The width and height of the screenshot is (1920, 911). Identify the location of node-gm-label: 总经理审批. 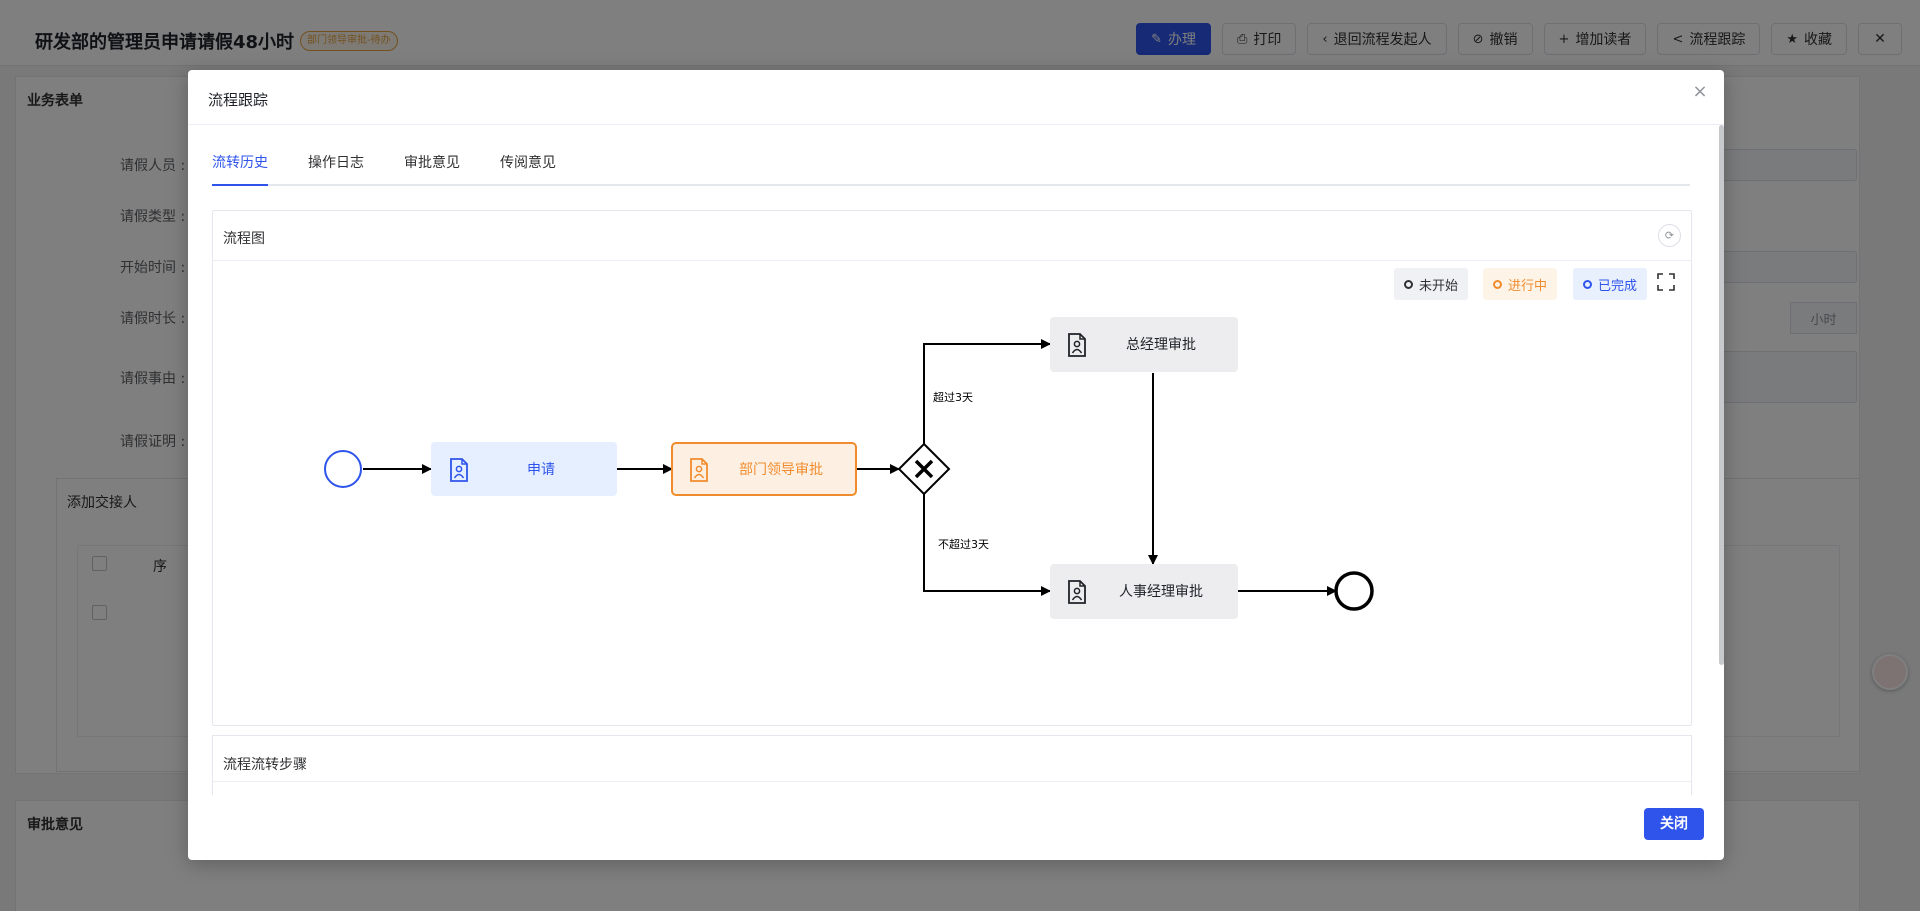
(1161, 345).